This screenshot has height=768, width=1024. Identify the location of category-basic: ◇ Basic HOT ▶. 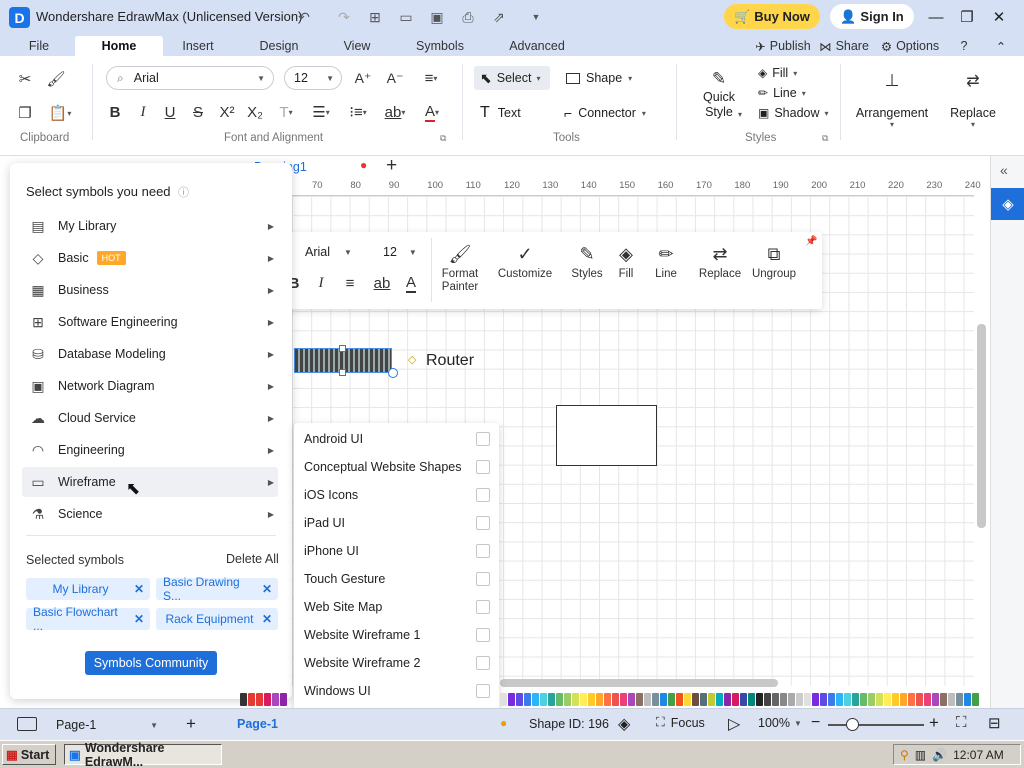
(150, 258).